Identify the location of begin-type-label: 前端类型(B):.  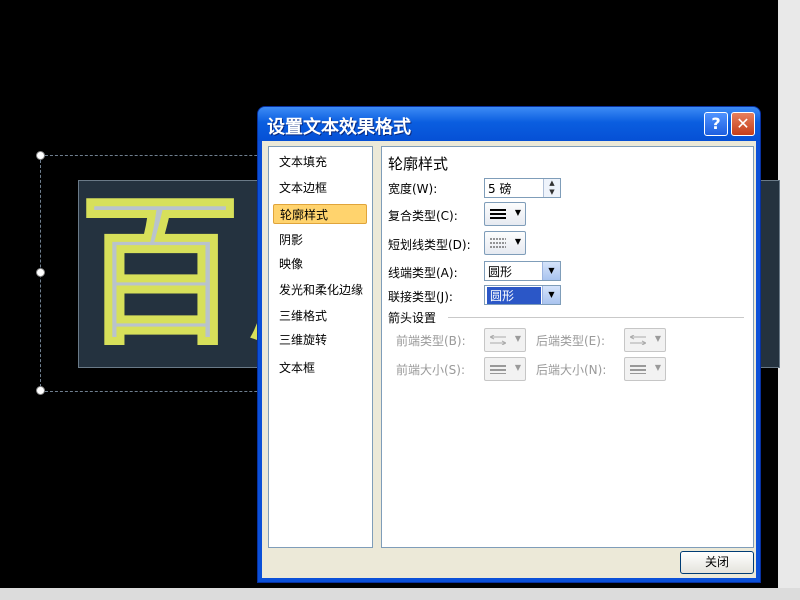
(431, 341).